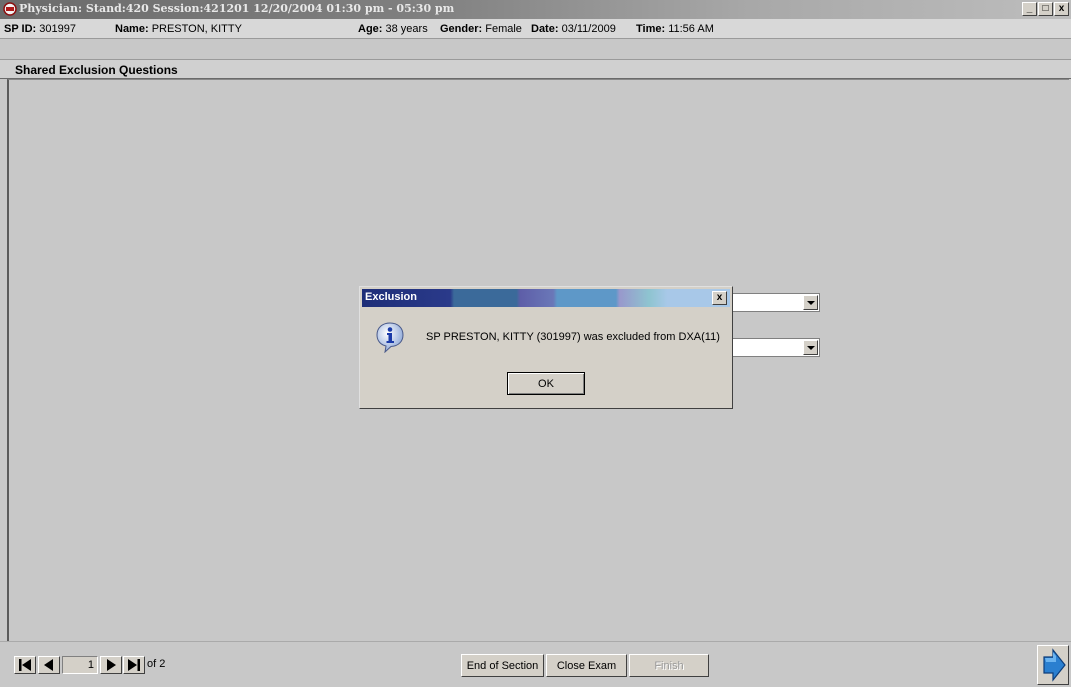 This screenshot has height=687, width=1071. What do you see at coordinates (461, 29) in the screenshot?
I see `gender-label: Gender:` at bounding box center [461, 29].